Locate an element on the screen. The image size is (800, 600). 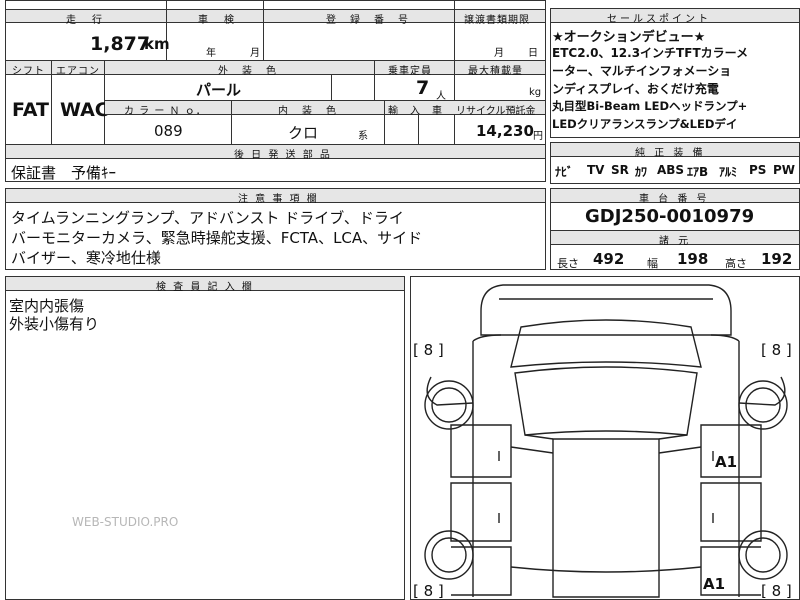
tire-front-right-label: [ 8 ] is located at coordinates (776, 350).